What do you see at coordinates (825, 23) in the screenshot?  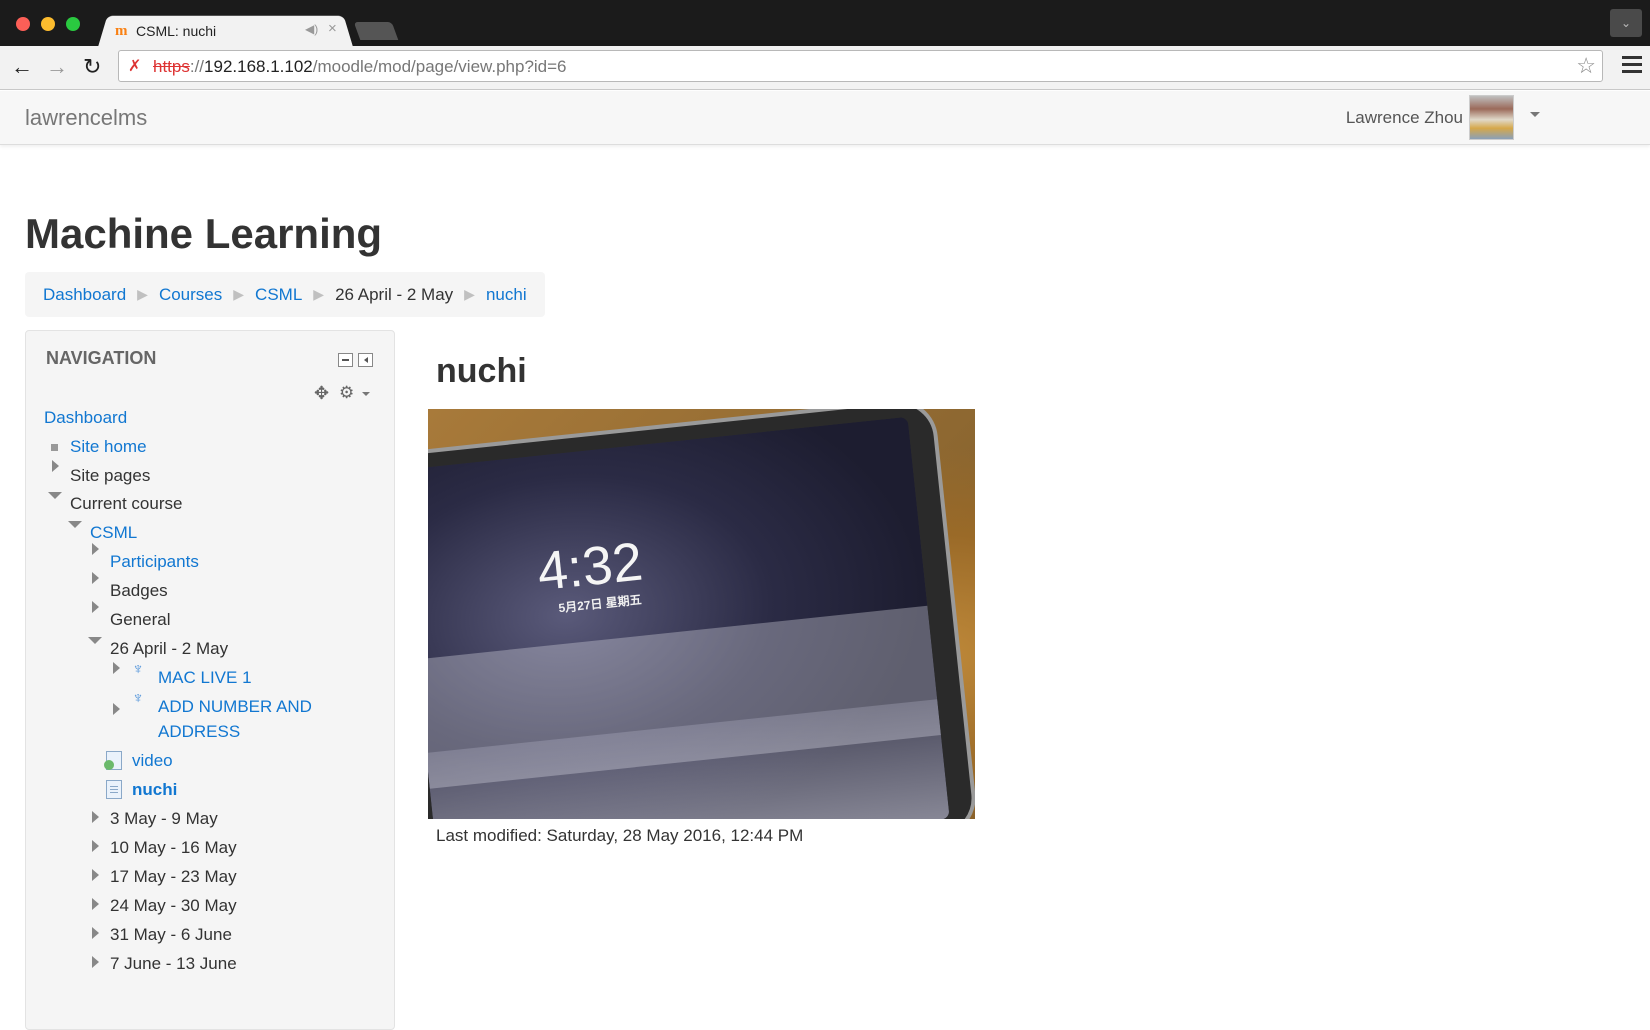 I see `browser-titlebar: m CSML: nuchi ◀) × ⌄` at bounding box center [825, 23].